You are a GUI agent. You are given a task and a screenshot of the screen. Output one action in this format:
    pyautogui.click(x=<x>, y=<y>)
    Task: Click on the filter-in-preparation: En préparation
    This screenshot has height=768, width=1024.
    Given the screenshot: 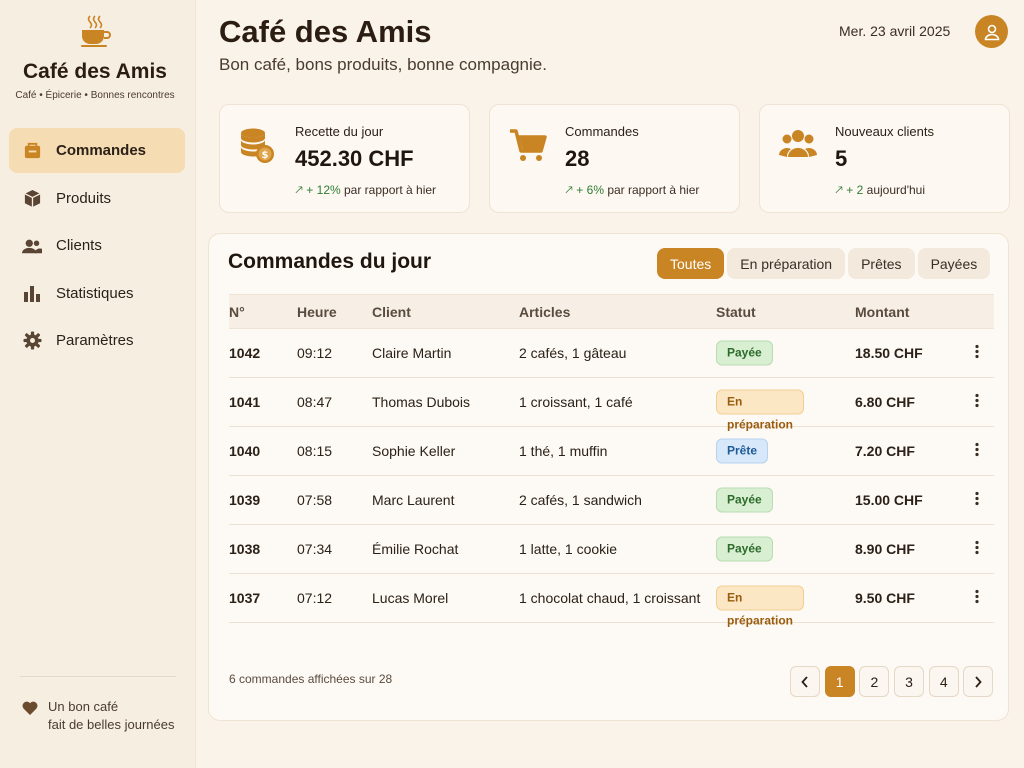 What is the action you would take?
    pyautogui.click(x=786, y=263)
    